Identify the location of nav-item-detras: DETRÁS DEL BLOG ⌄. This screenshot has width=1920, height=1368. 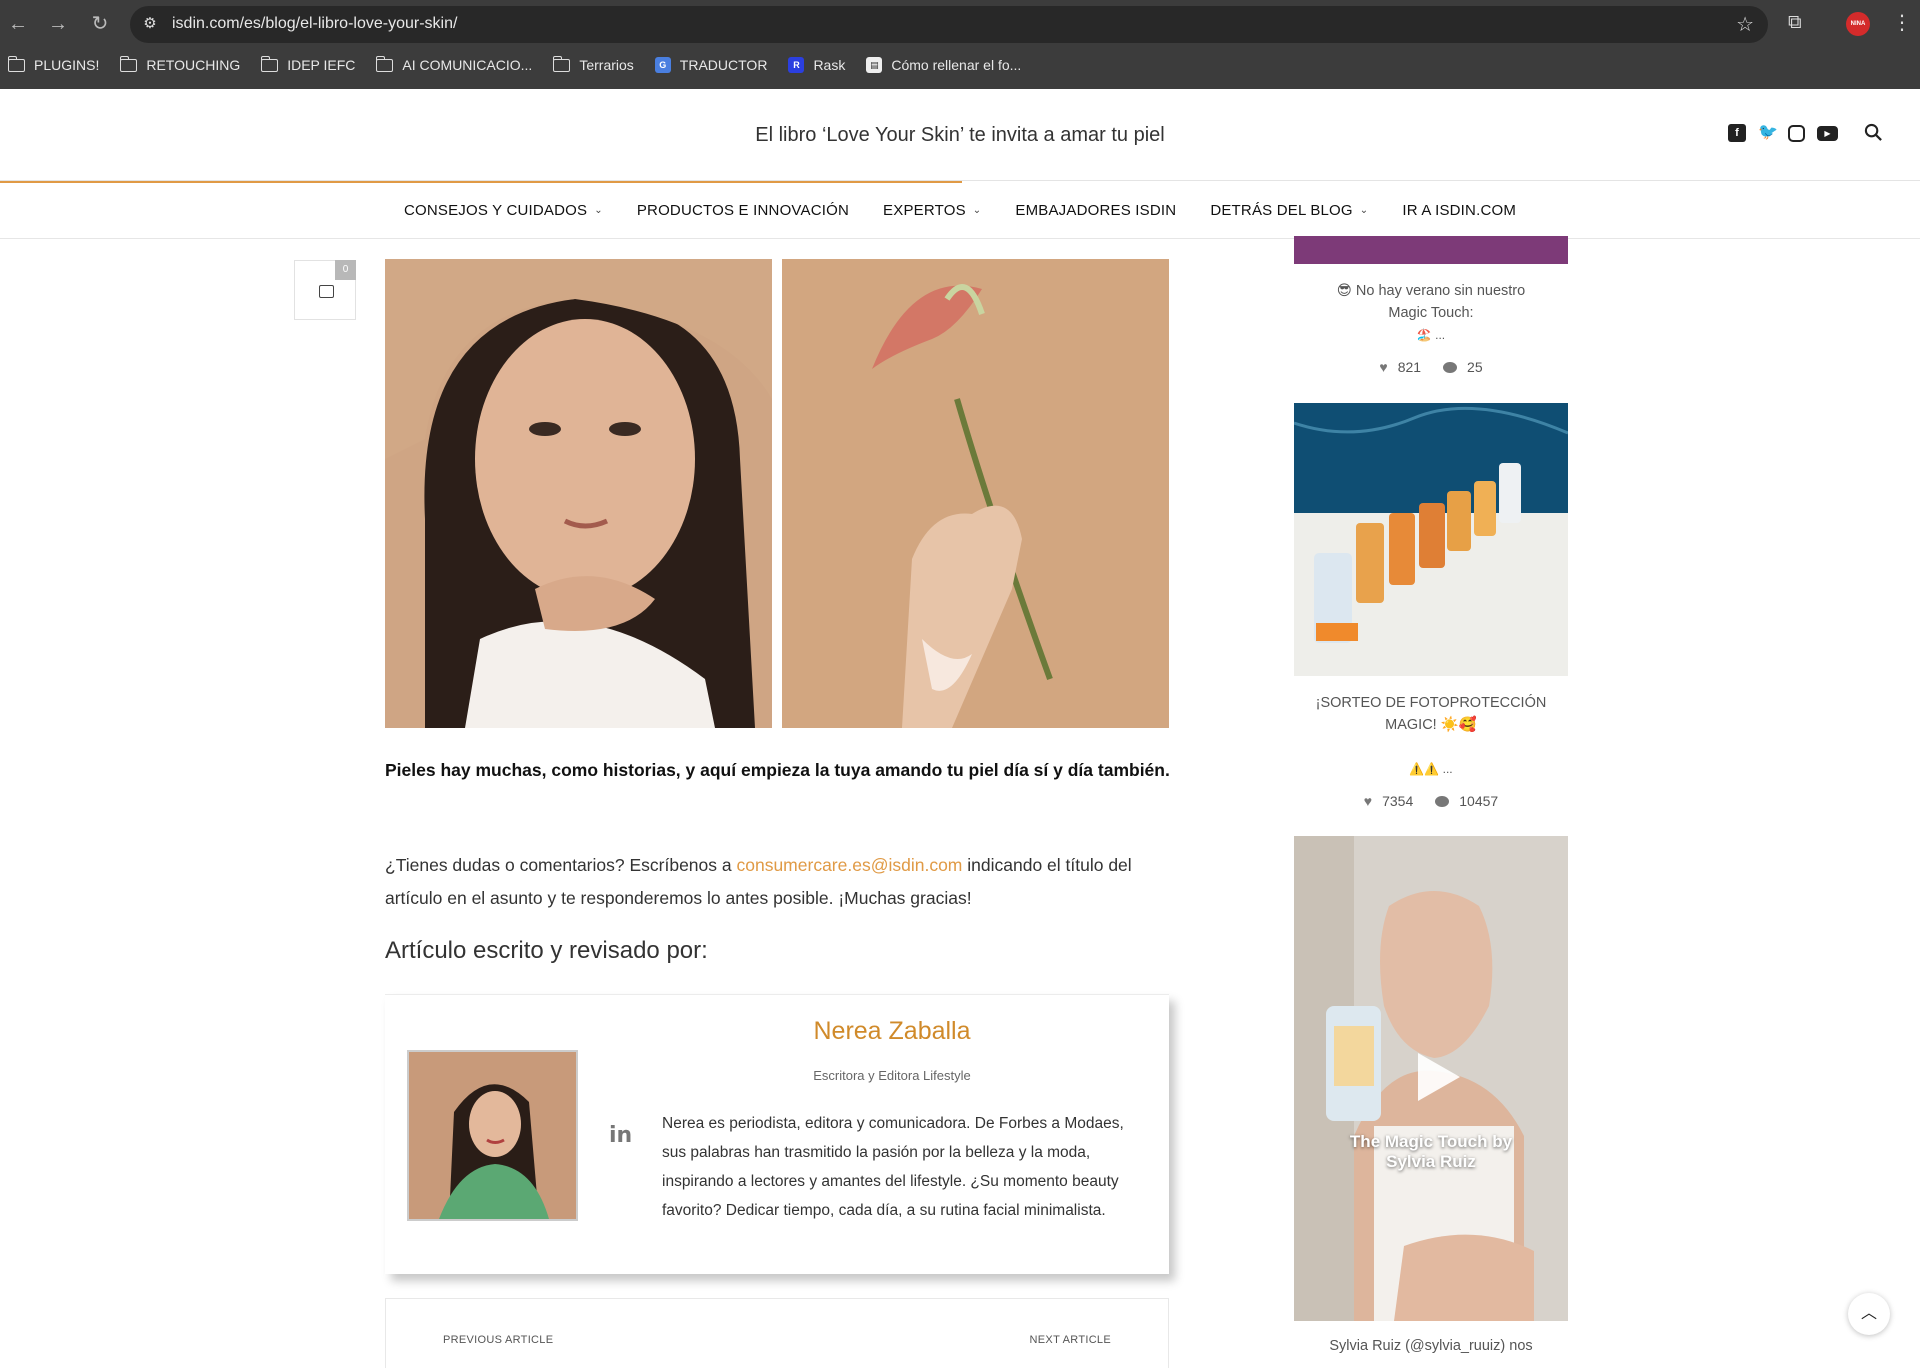
(1289, 210).